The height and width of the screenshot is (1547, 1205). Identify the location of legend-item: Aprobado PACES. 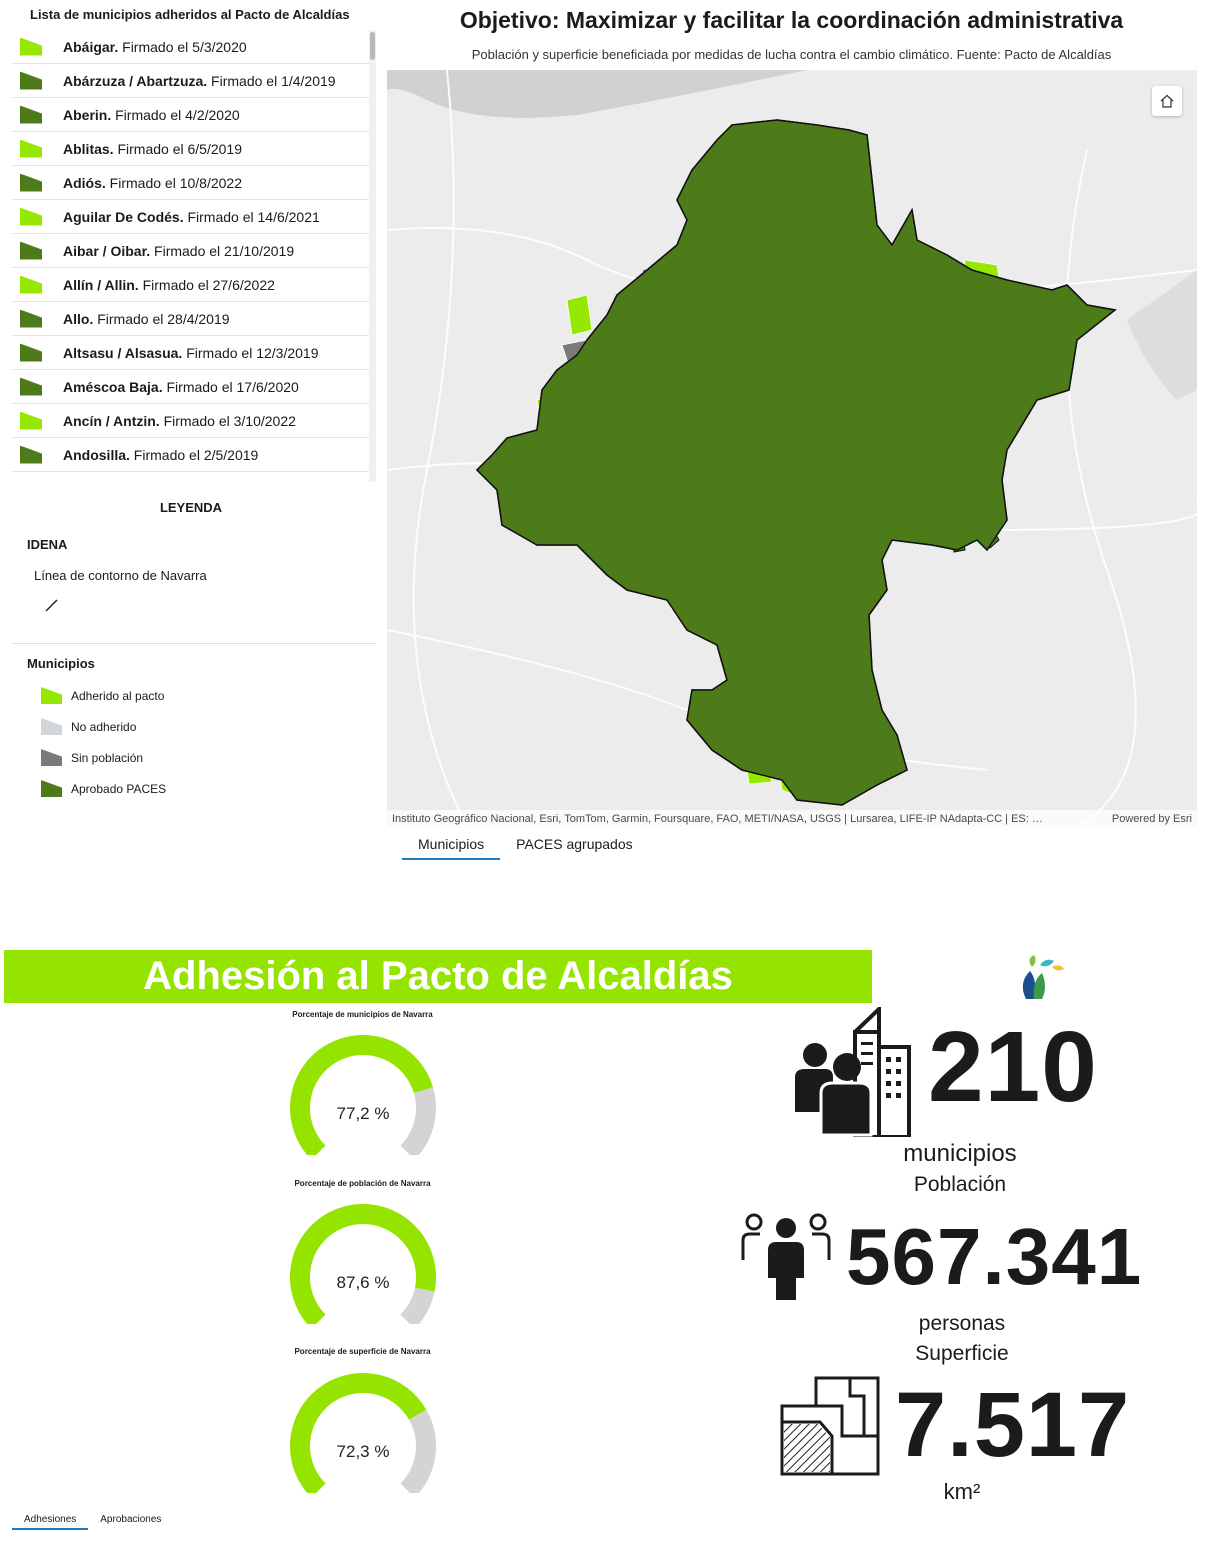
(103, 788).